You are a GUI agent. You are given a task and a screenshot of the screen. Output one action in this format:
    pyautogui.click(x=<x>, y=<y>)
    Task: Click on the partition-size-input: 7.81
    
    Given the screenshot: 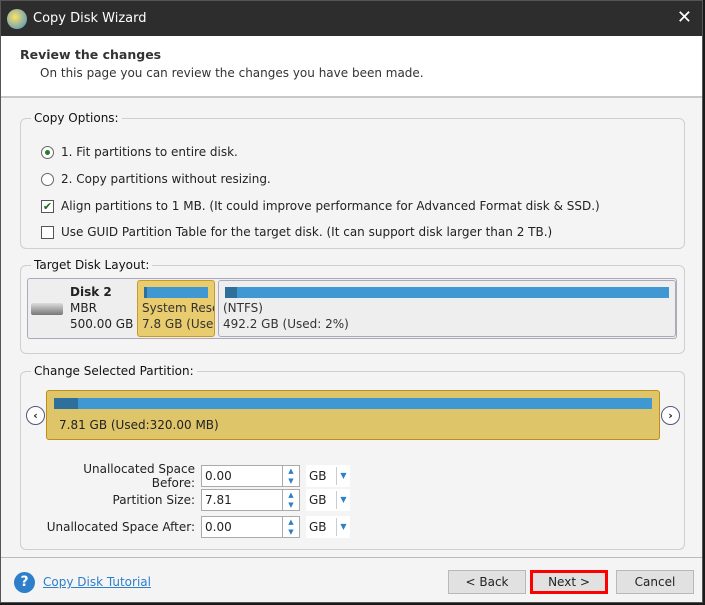 What is the action you would take?
    pyautogui.click(x=242, y=500)
    